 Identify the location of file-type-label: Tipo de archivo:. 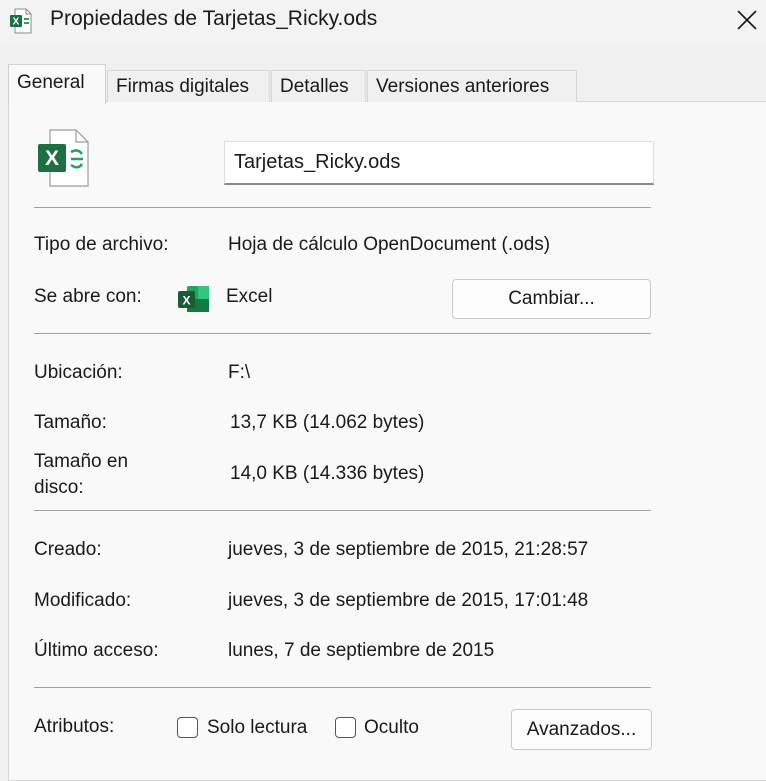
(101, 244).